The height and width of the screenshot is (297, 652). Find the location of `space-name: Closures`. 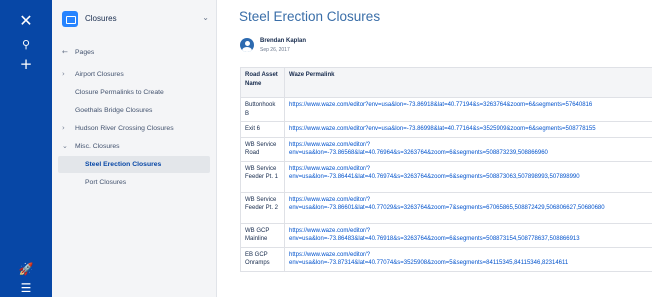

space-name: Closures is located at coordinates (101, 18).